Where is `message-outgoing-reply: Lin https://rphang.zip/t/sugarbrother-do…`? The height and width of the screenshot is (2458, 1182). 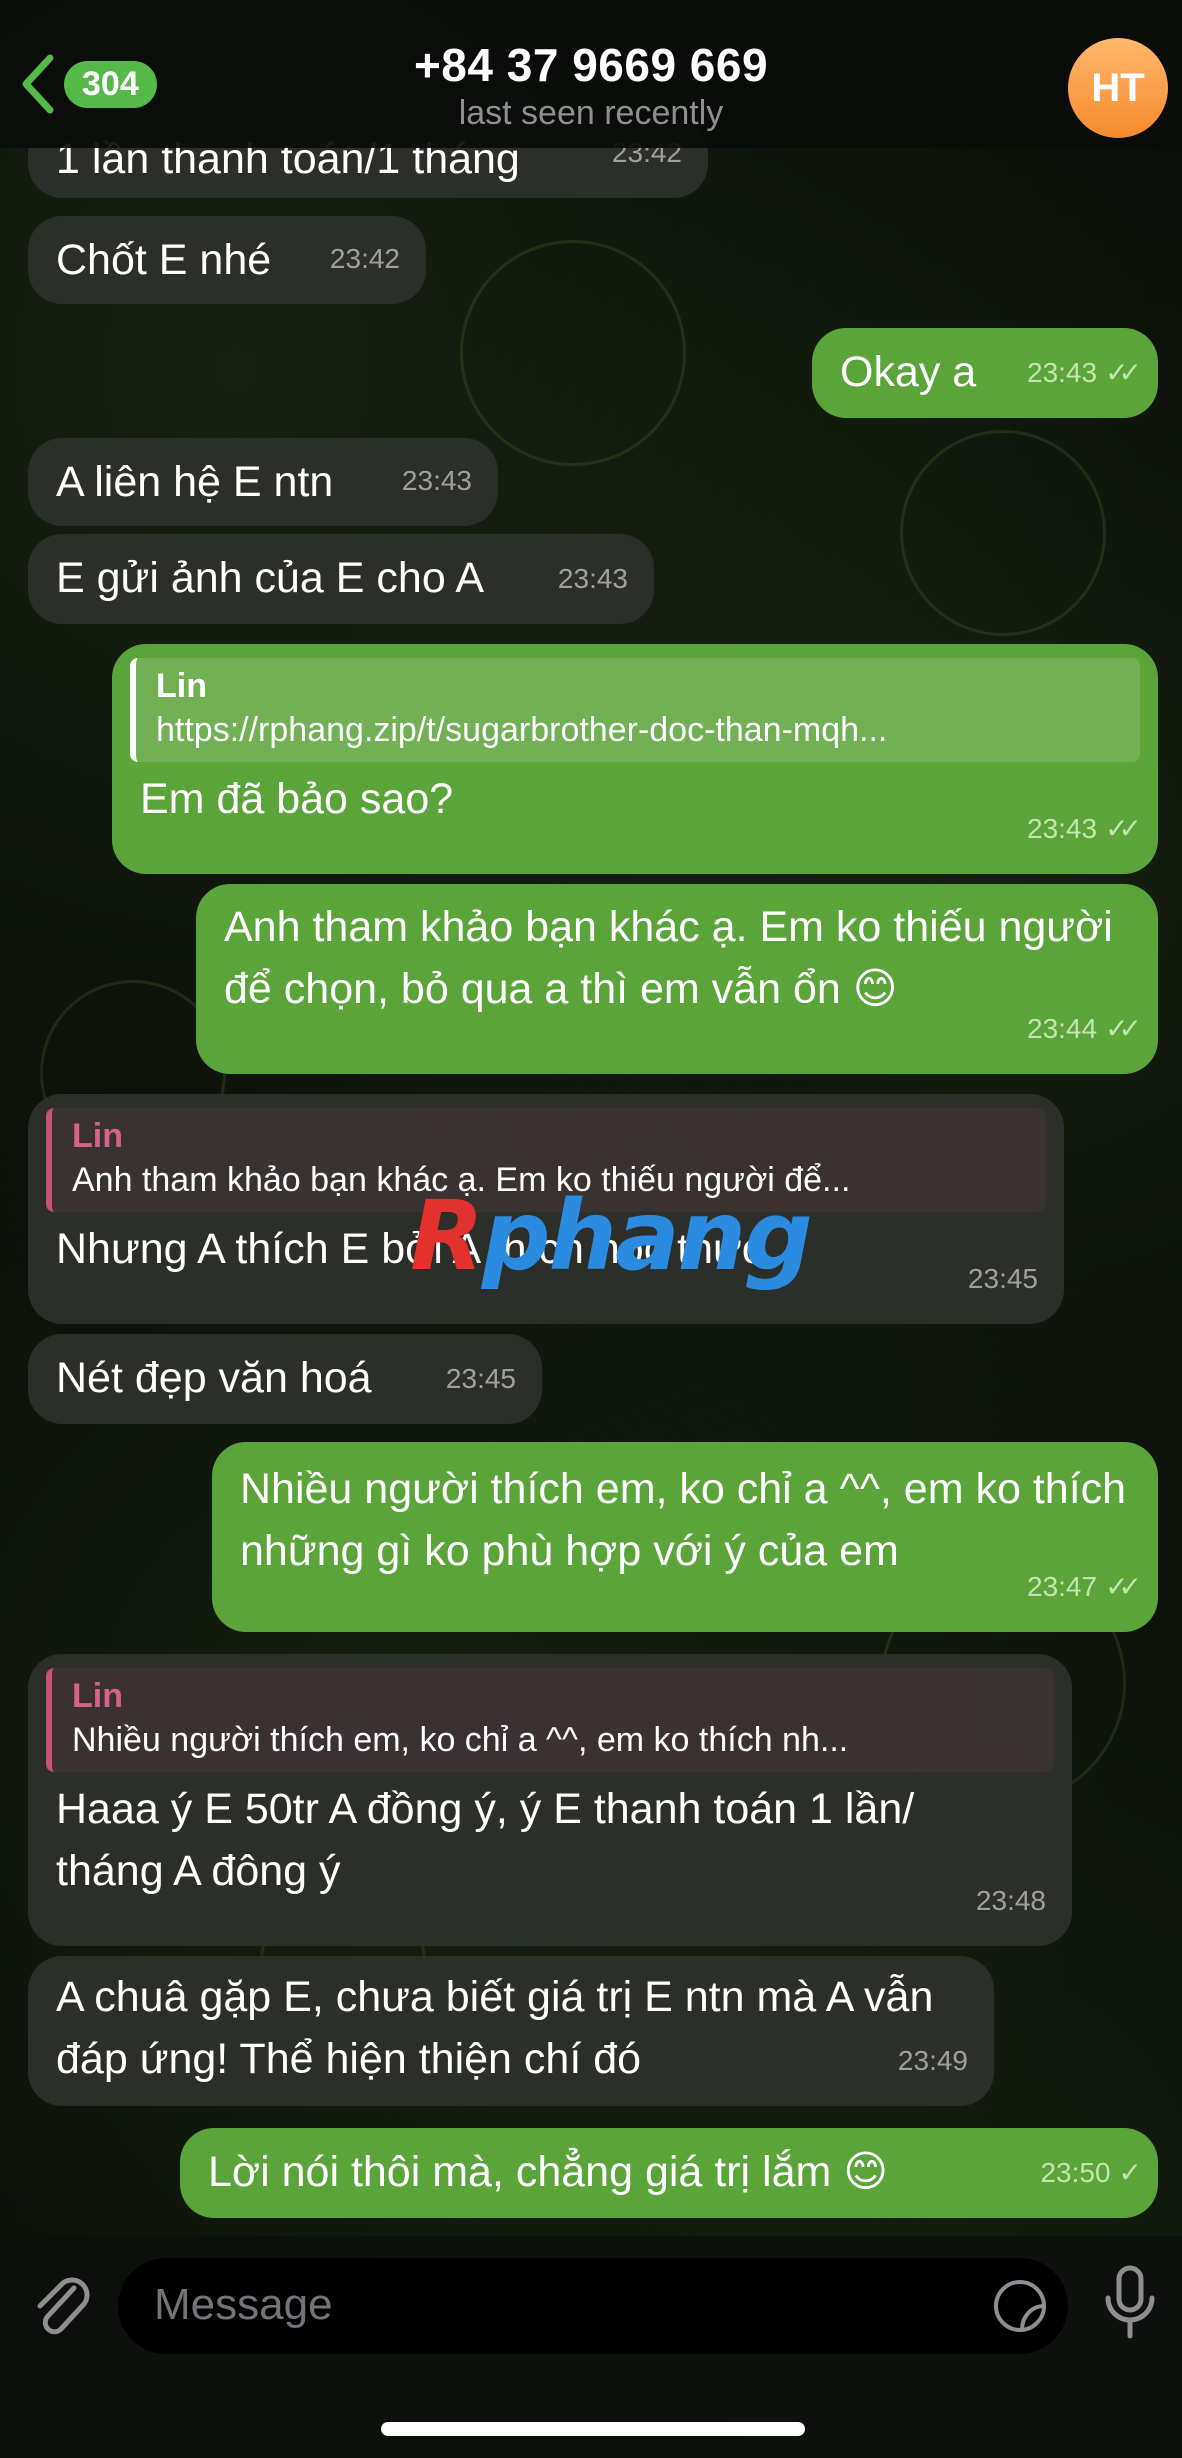
message-outgoing-reply: Lin https://rphang.zip/t/sugarbrother-do… is located at coordinates (635, 759).